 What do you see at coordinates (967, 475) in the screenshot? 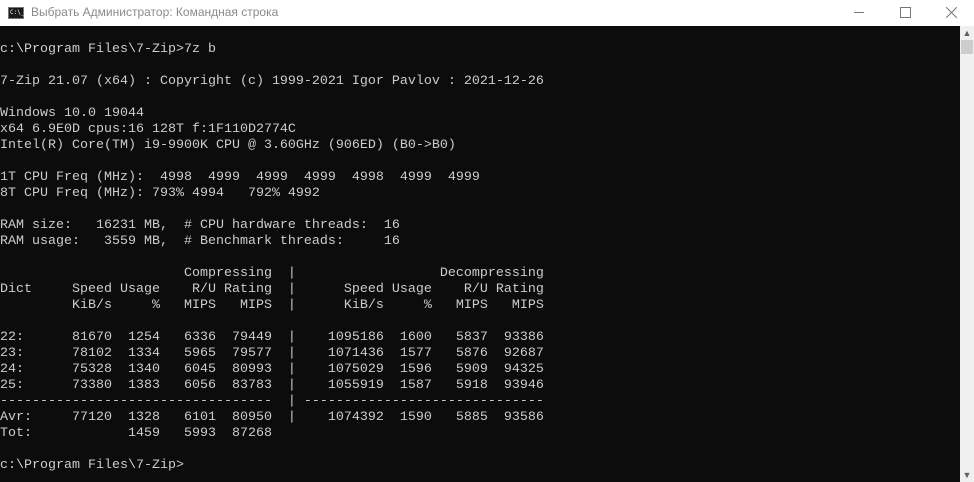
I see `scroll-down-icon: ▼` at bounding box center [967, 475].